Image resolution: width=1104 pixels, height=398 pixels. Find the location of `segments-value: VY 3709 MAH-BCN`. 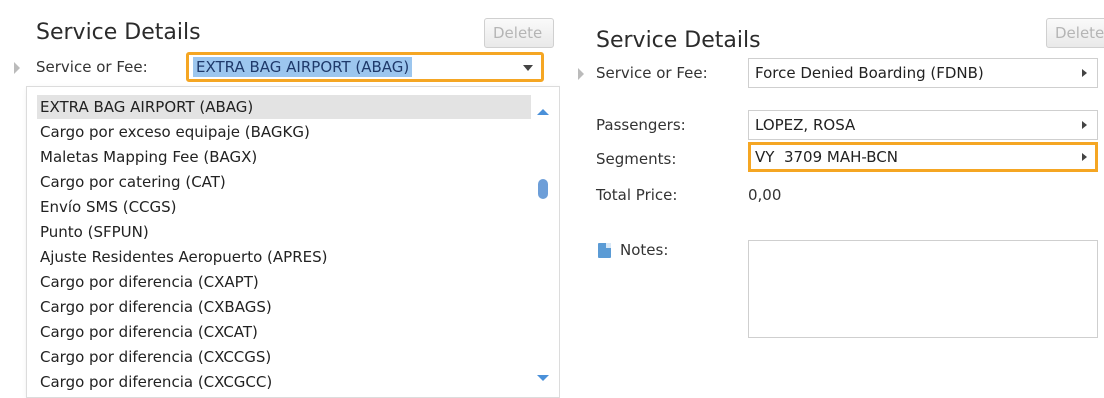

segments-value: VY 3709 MAH-BCN is located at coordinates (826, 157).